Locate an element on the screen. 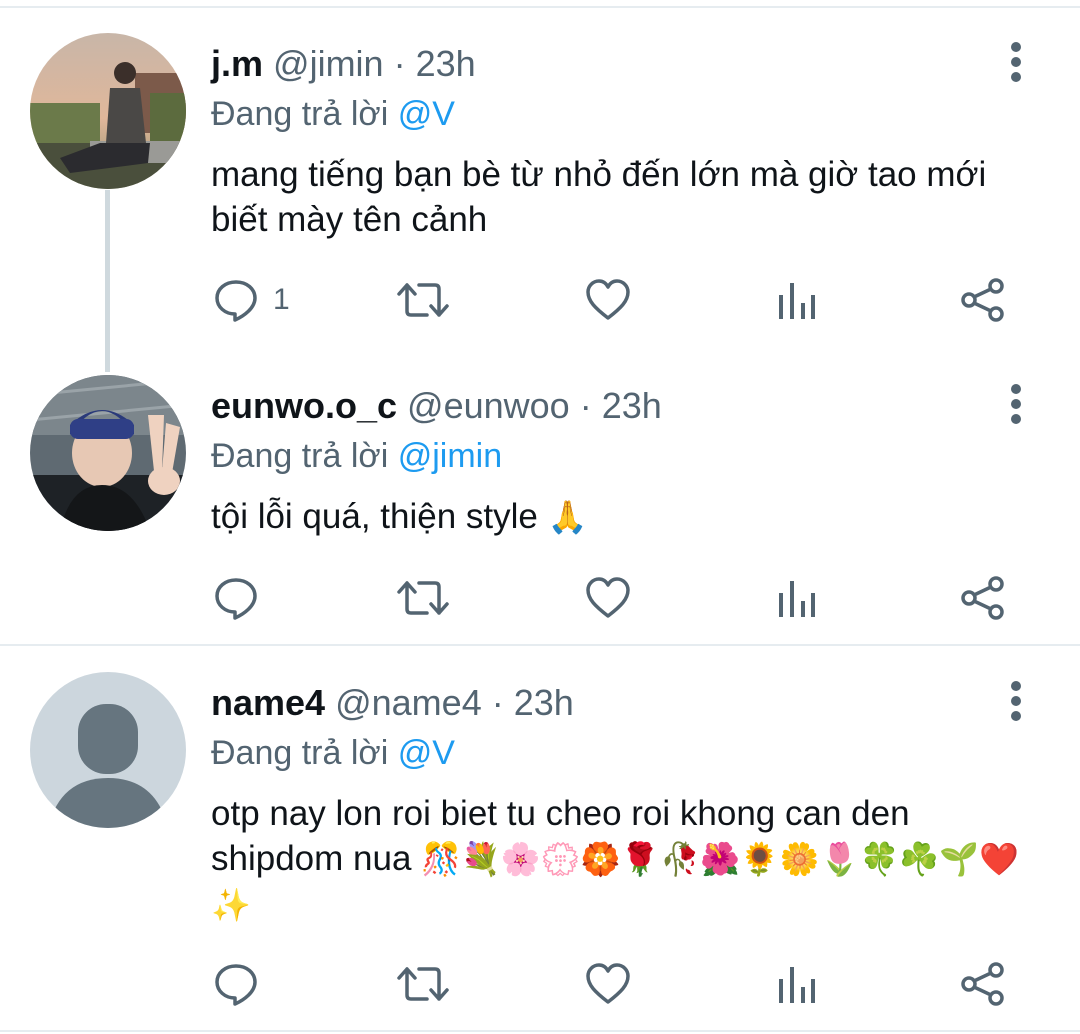 Image resolution: width=1080 pixels, height=1034 pixels. tweet-header: j.m @jimin · 23h is located at coordinates (343, 64).